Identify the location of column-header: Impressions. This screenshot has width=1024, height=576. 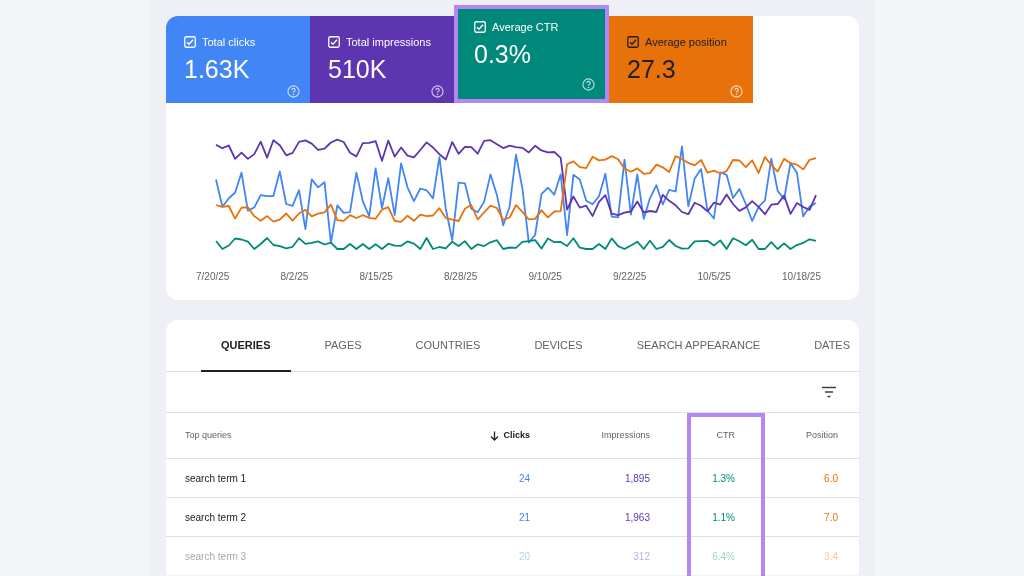
(600, 435).